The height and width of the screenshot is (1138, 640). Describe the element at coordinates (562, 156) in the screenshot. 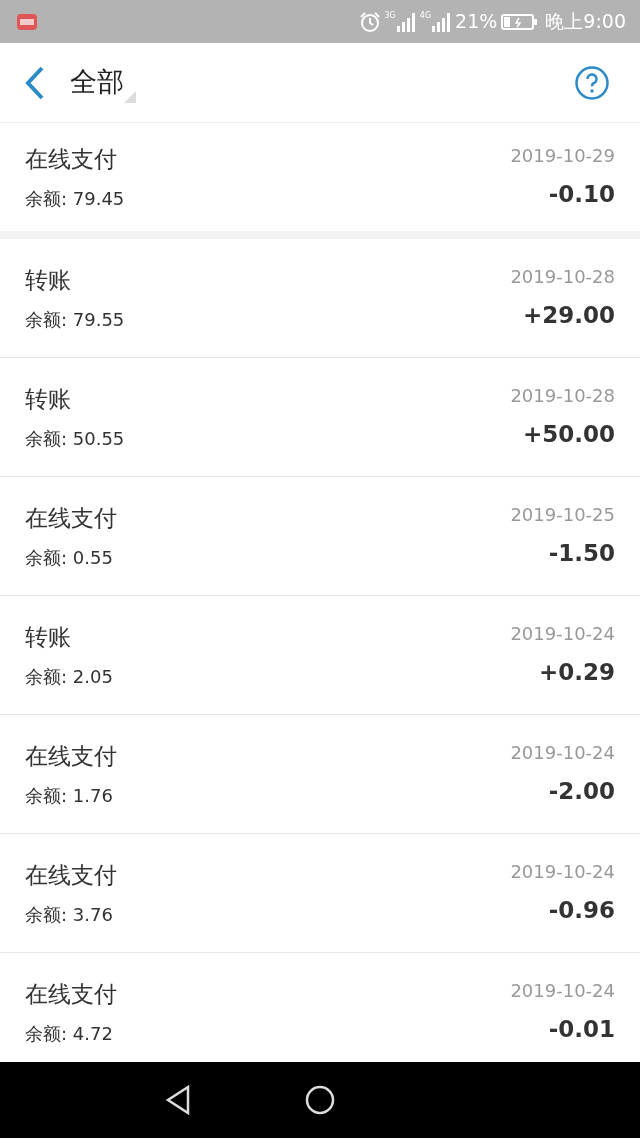

I see `transaction-date: 2019-10-29` at that location.